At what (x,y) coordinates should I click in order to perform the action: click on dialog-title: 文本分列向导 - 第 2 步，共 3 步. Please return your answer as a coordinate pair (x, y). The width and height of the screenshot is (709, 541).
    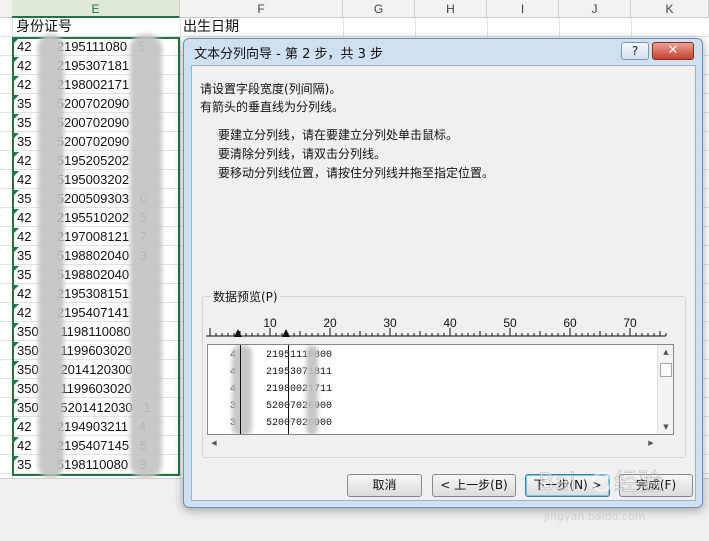
    Looking at the image, I should click on (289, 54).